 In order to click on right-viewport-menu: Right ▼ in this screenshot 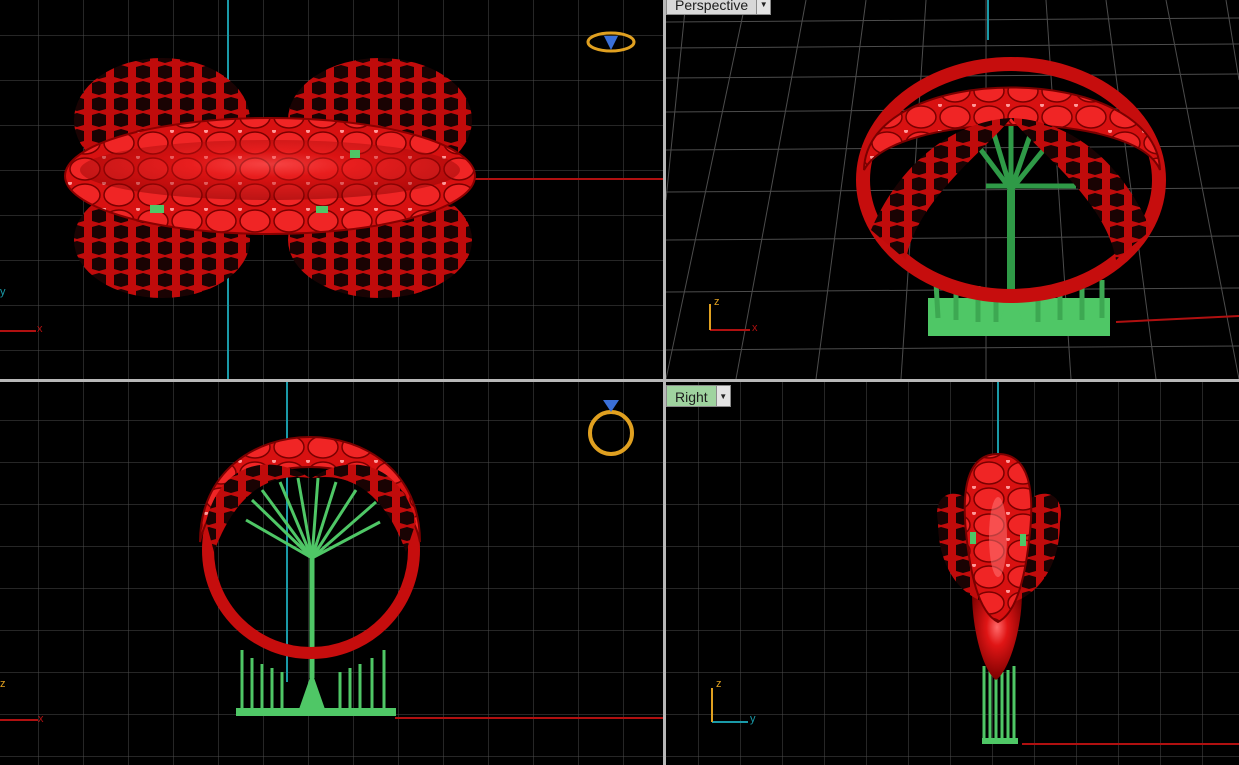, I will do `click(698, 396)`.